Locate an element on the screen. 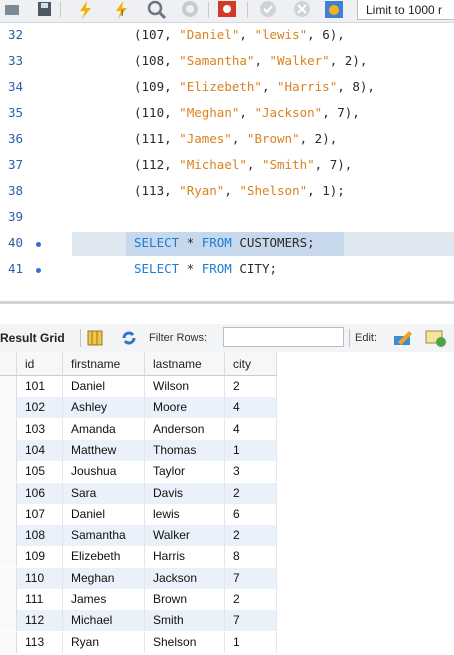 The height and width of the screenshot is (655, 454). edit-cell-icon is located at coordinates (403, 340).